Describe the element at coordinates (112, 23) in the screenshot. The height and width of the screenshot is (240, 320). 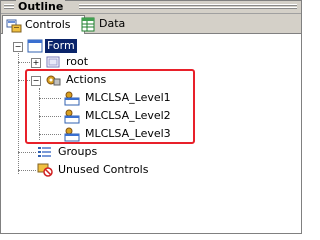
I see `tab-data-label: Data` at that location.